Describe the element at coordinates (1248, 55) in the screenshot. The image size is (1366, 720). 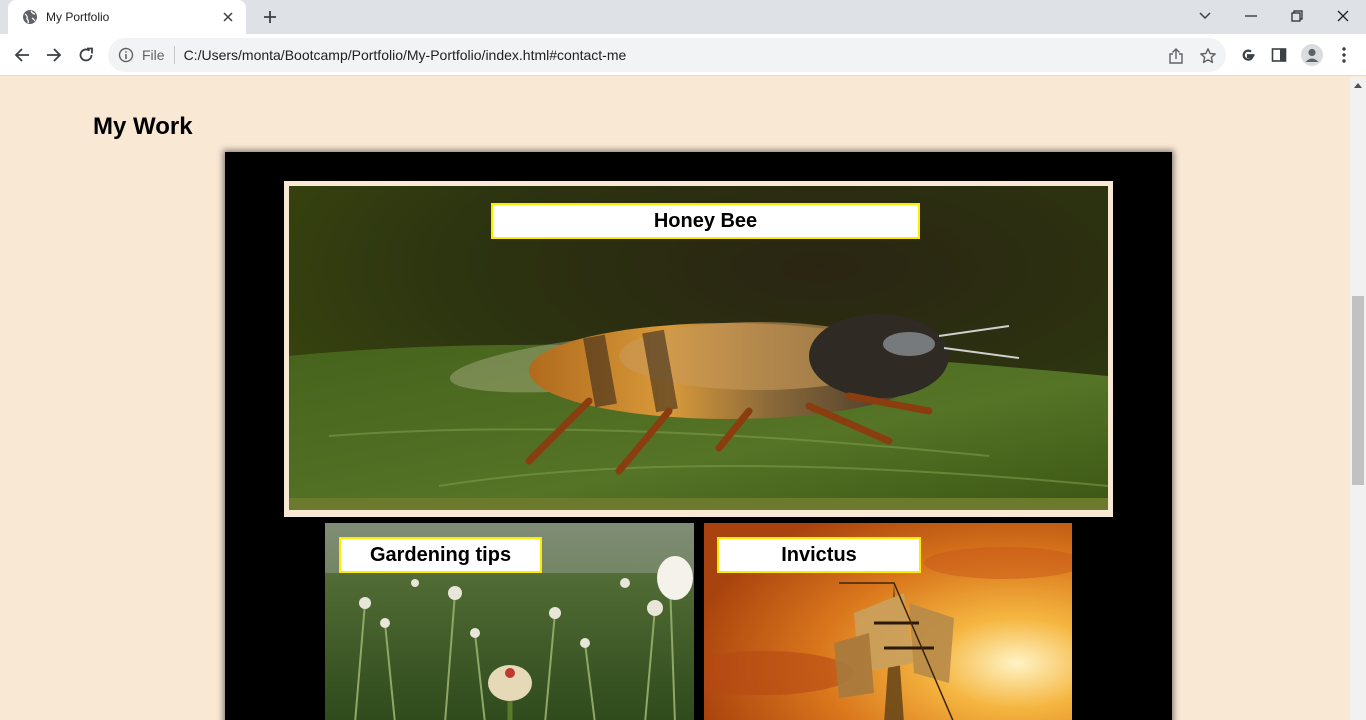
I see `google-icon` at that location.